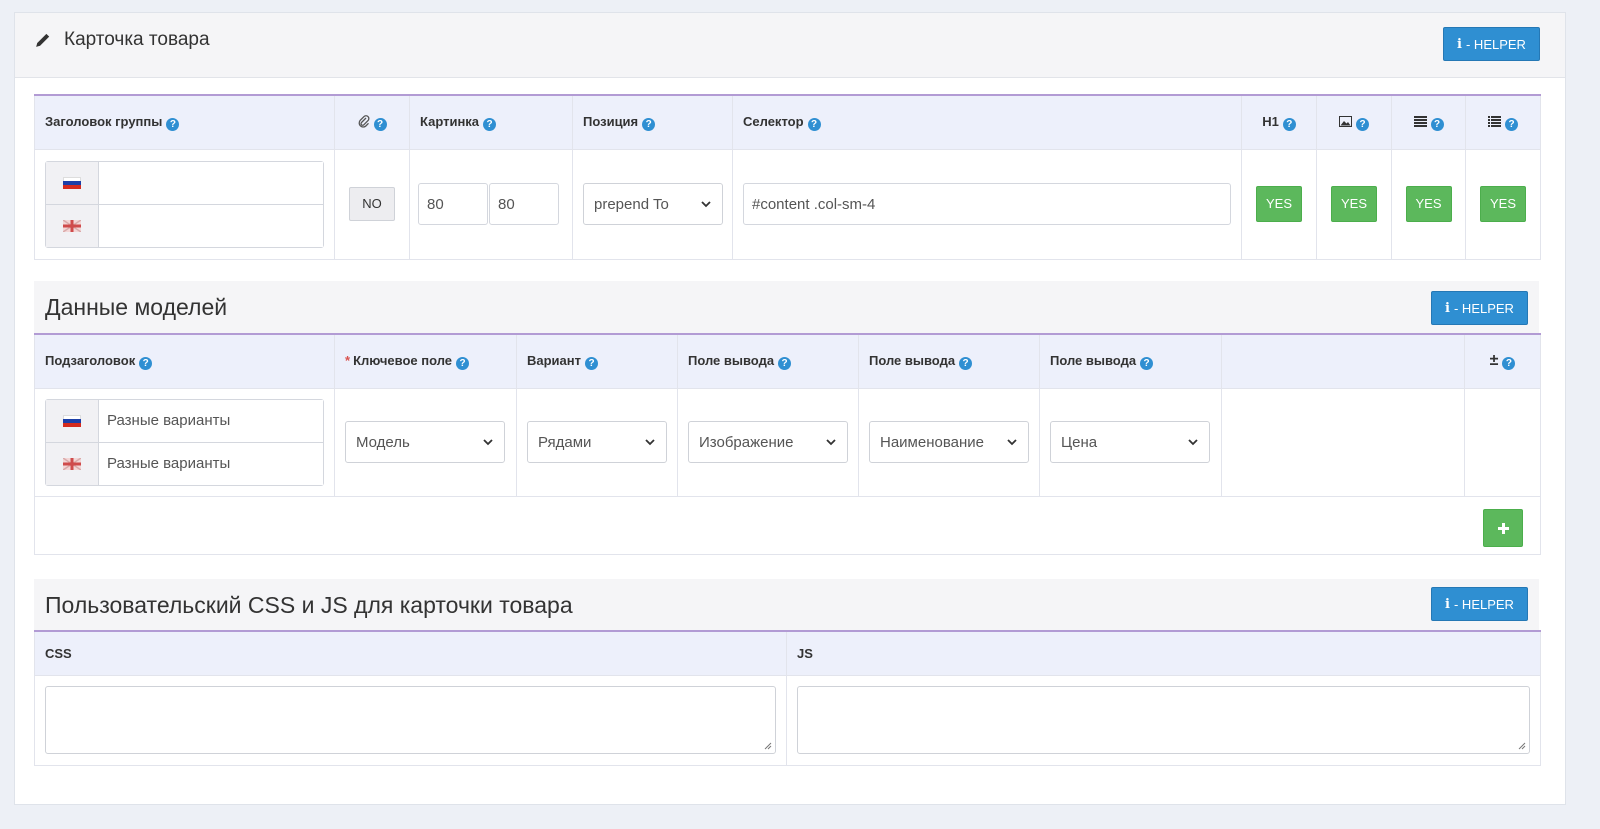  I want to click on h1-toggle-cell: YES, so click(1279, 204).